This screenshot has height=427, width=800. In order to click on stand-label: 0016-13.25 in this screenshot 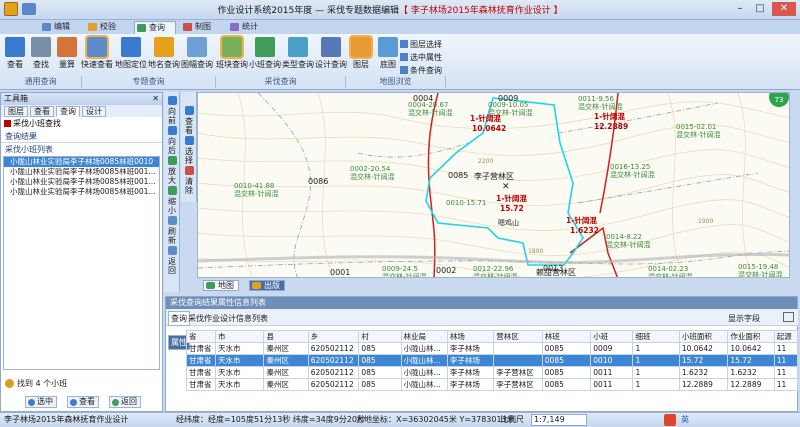, I will do `click(630, 167)`.